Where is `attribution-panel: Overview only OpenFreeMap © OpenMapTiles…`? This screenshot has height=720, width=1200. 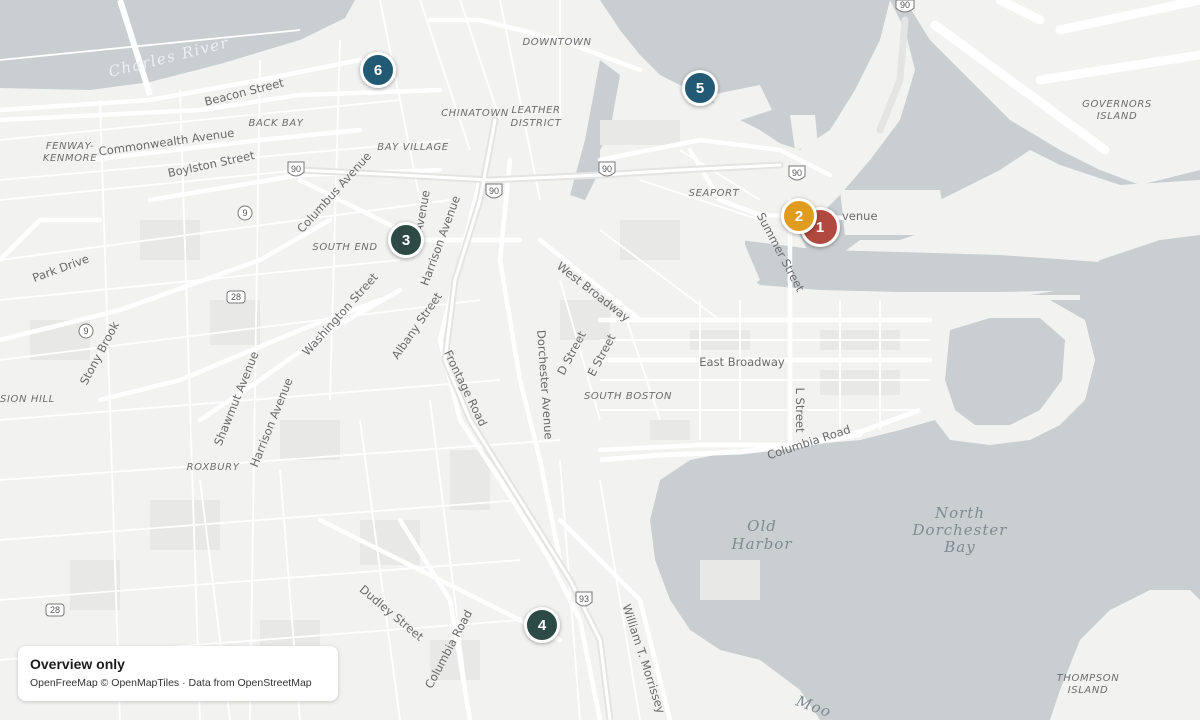
attribution-panel: Overview only OpenFreeMap © OpenMapTiles… is located at coordinates (178, 673).